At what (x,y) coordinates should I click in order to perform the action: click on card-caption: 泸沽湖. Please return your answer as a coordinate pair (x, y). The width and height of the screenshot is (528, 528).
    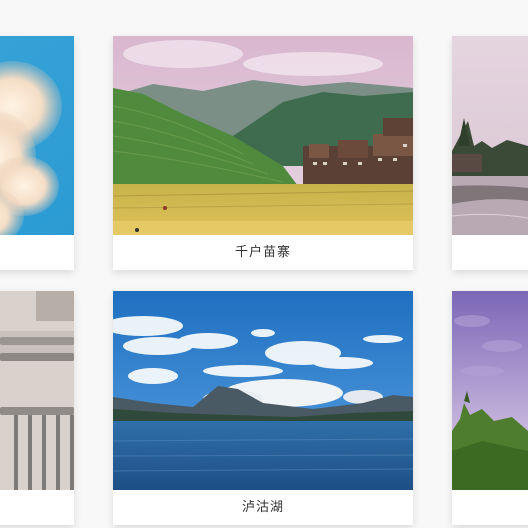
    Looking at the image, I should click on (262, 507).